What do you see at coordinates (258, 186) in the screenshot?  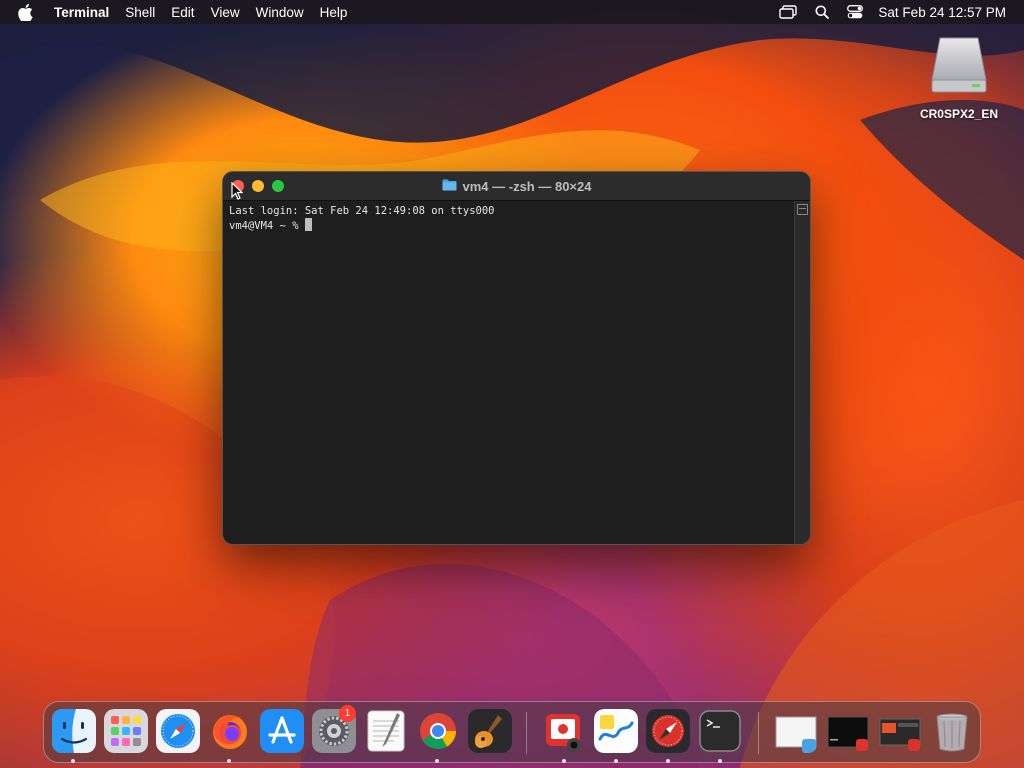 I see `minimize-button` at bounding box center [258, 186].